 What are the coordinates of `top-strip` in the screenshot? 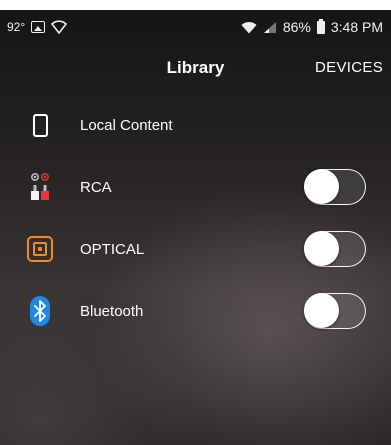 It's located at (195, 5).